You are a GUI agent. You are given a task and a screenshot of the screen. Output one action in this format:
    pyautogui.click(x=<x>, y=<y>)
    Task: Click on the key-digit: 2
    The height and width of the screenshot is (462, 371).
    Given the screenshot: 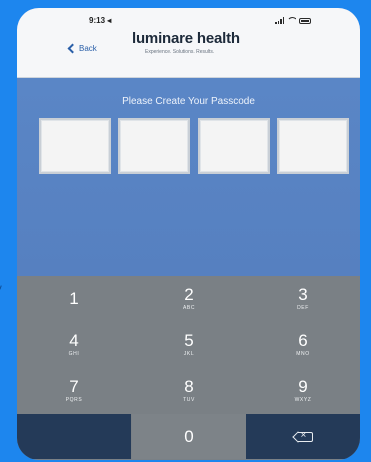 What is the action you would take?
    pyautogui.click(x=189, y=294)
    